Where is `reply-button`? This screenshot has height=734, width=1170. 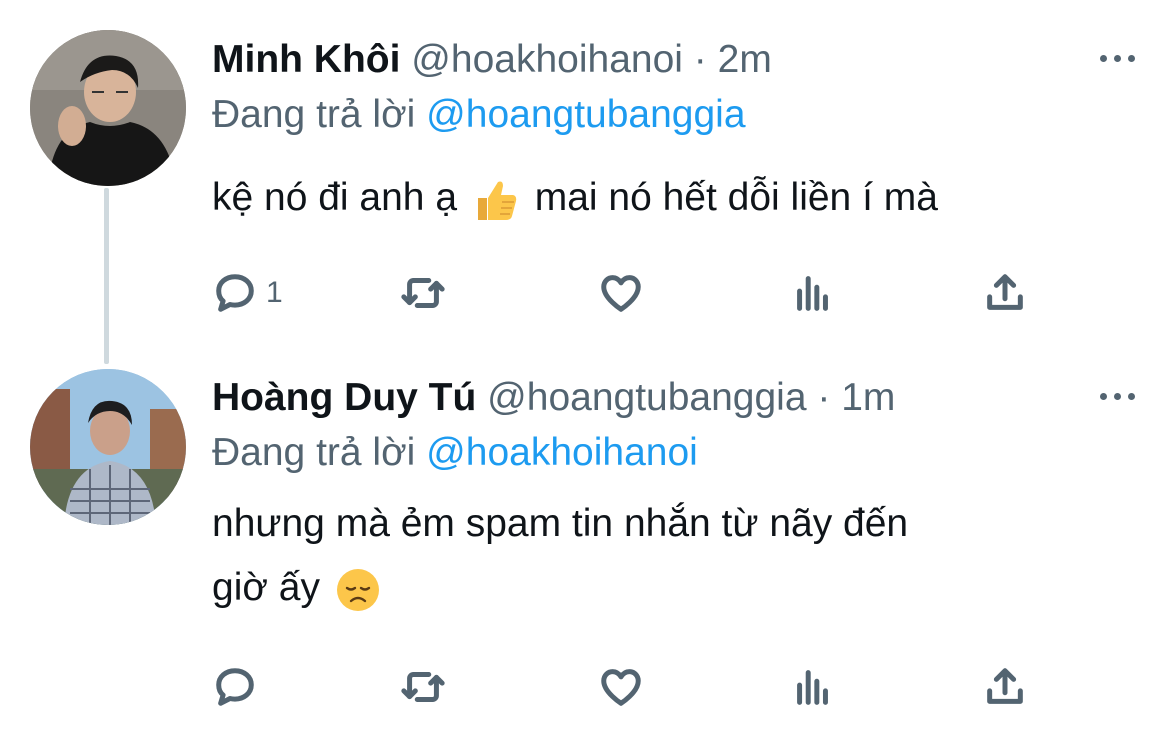
reply-button is located at coordinates (239, 687).